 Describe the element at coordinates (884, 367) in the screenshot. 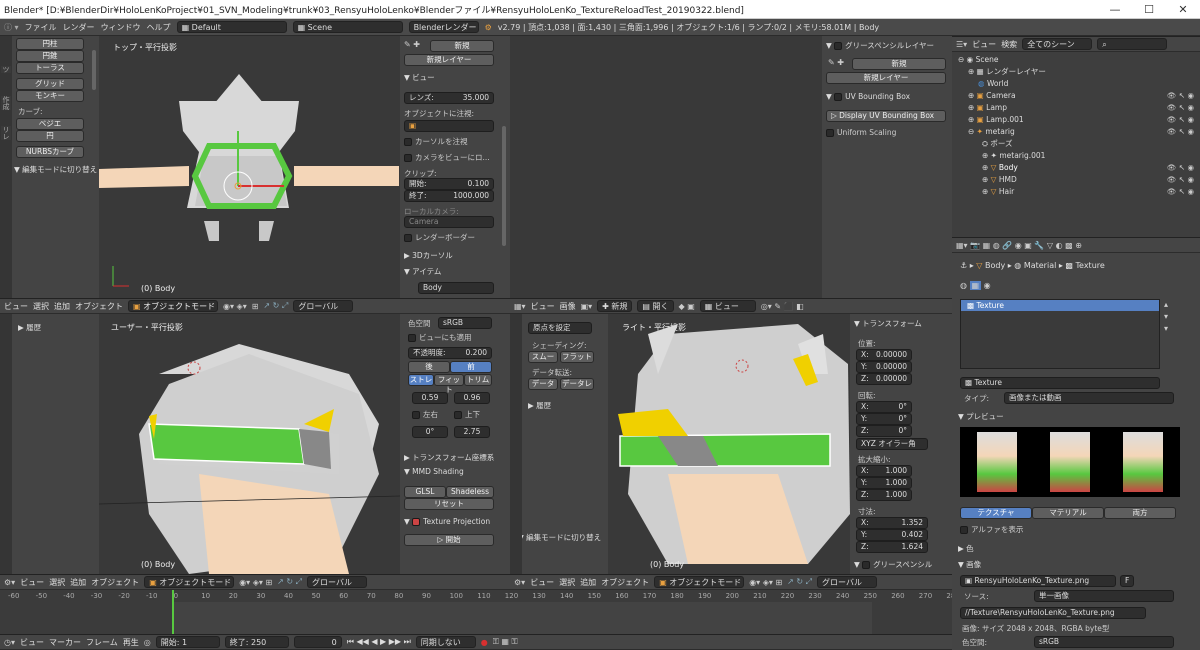

I see `loc-y-field: Y: 0.00000` at that location.